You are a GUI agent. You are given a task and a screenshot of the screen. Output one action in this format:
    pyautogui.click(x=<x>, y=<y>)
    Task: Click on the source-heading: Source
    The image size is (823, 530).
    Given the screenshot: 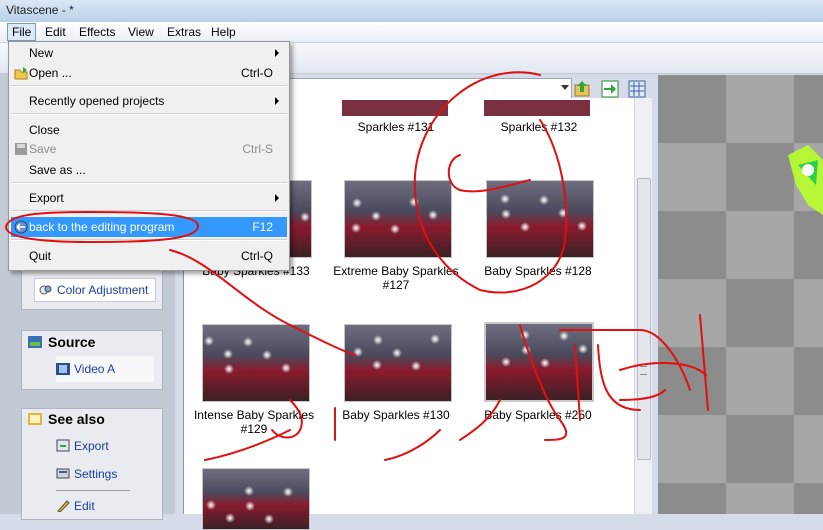 What is the action you would take?
    pyautogui.click(x=61, y=342)
    